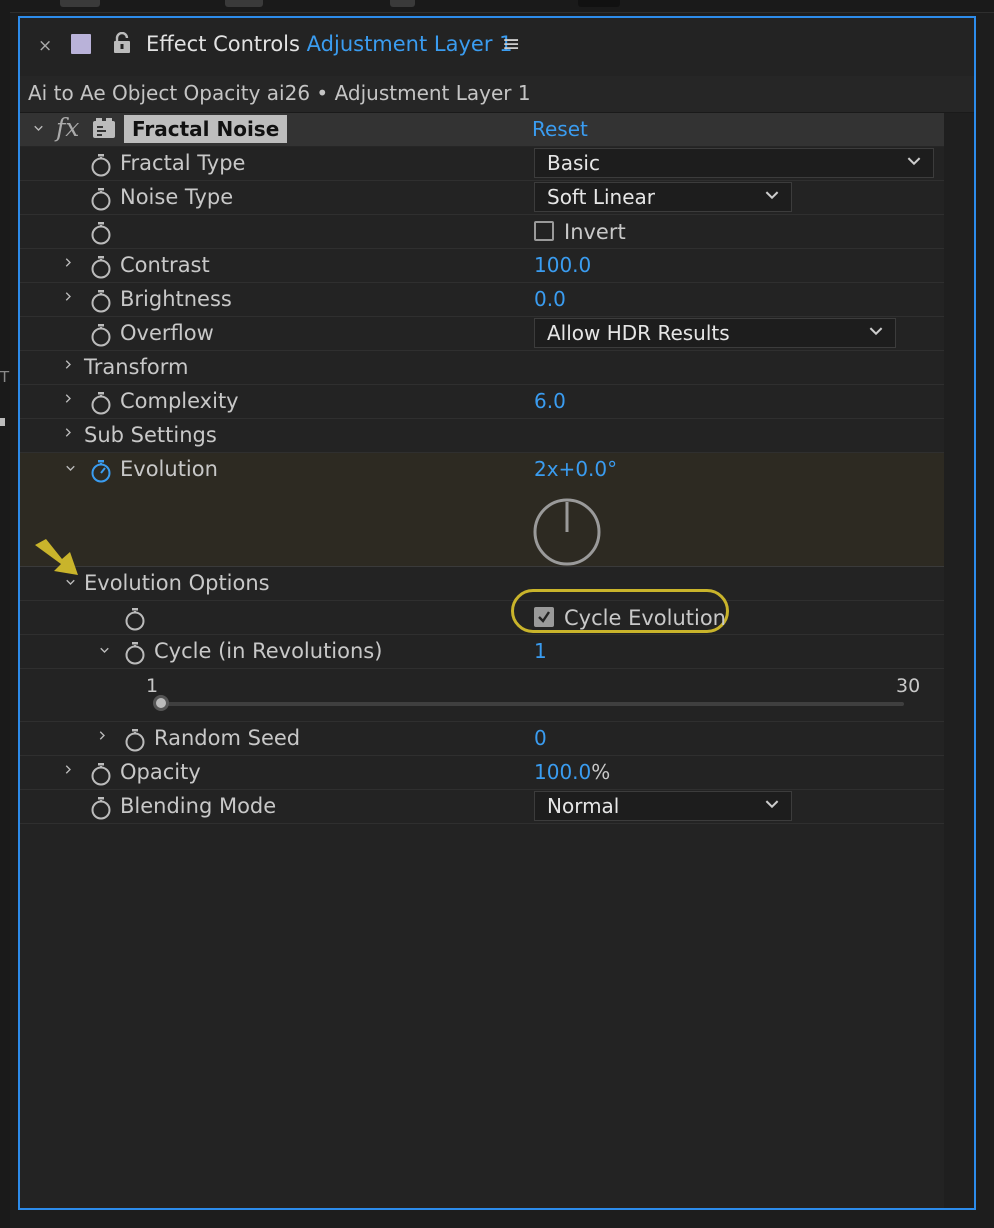  Describe the element at coordinates (734, 163) in the screenshot. I see `fractal-type-dropdown: Basic` at that location.